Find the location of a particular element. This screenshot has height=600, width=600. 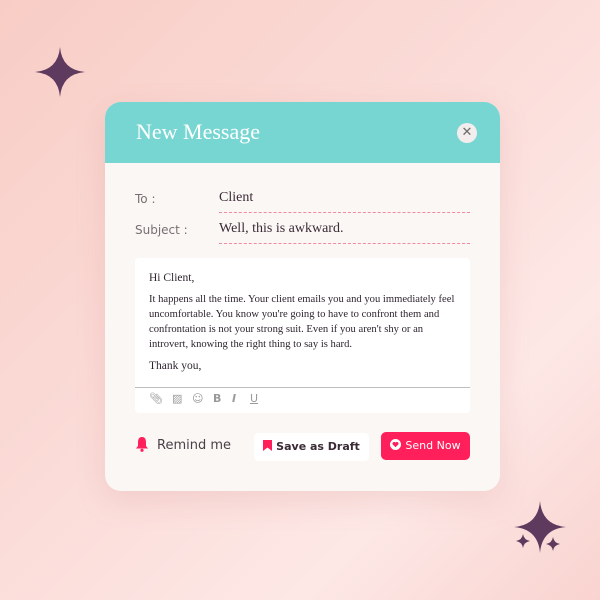

emoji-icon: ☺ is located at coordinates (197, 398).